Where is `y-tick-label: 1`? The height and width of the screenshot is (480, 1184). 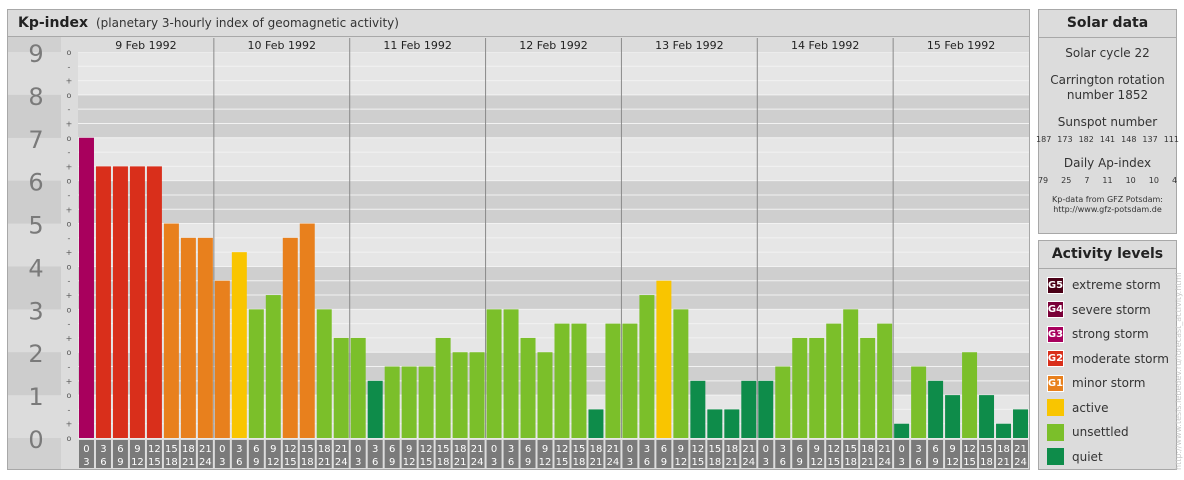
y-tick-label: 1 is located at coordinates (35, 397).